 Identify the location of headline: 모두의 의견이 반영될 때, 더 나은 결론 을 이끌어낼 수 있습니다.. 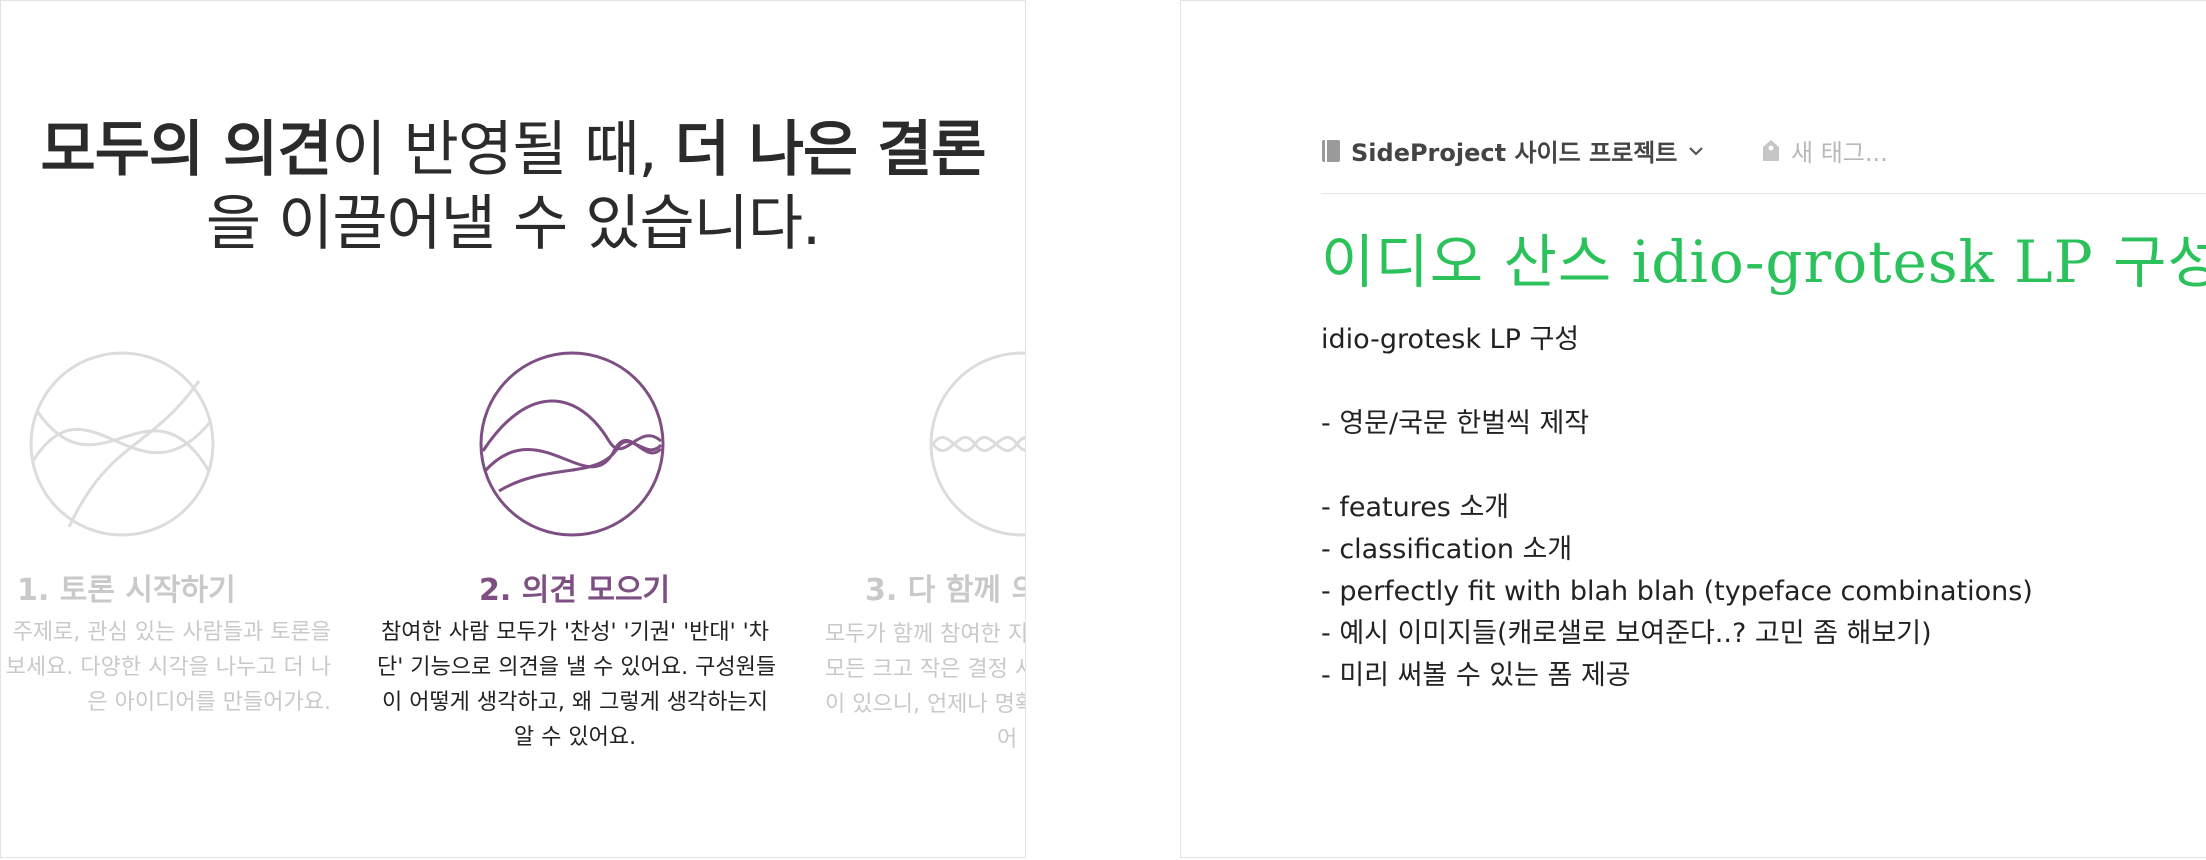
(513, 187).